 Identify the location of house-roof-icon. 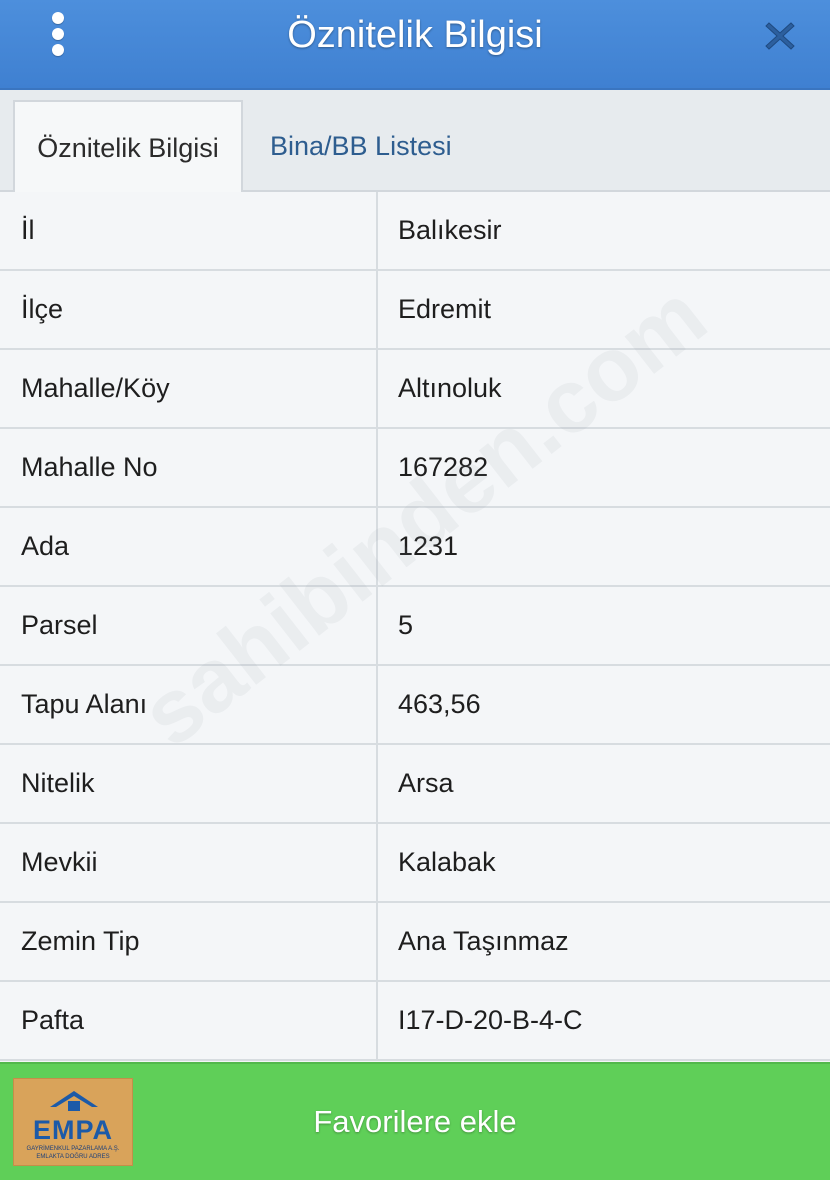
(74, 1101).